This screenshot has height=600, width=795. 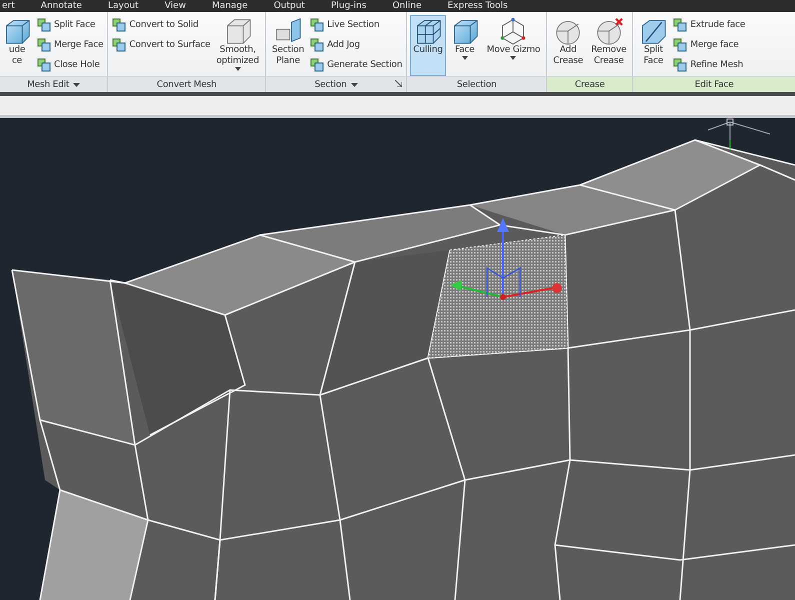 I want to click on ribbon-tab: Plug-ins, so click(x=348, y=6).